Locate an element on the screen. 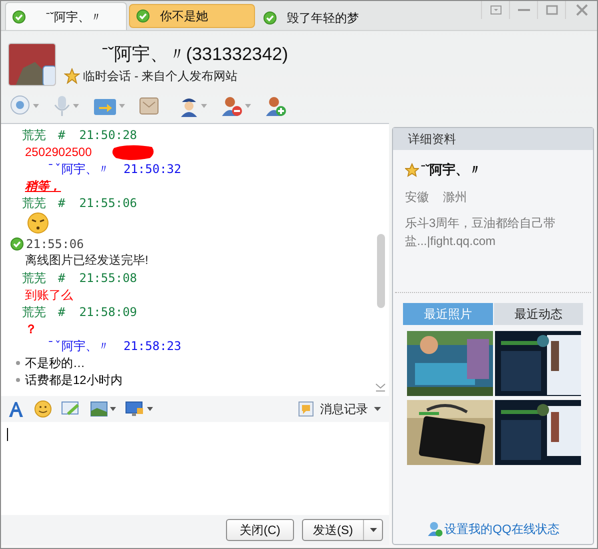 The image size is (598, 549). text-cursor is located at coordinates (7, 434).